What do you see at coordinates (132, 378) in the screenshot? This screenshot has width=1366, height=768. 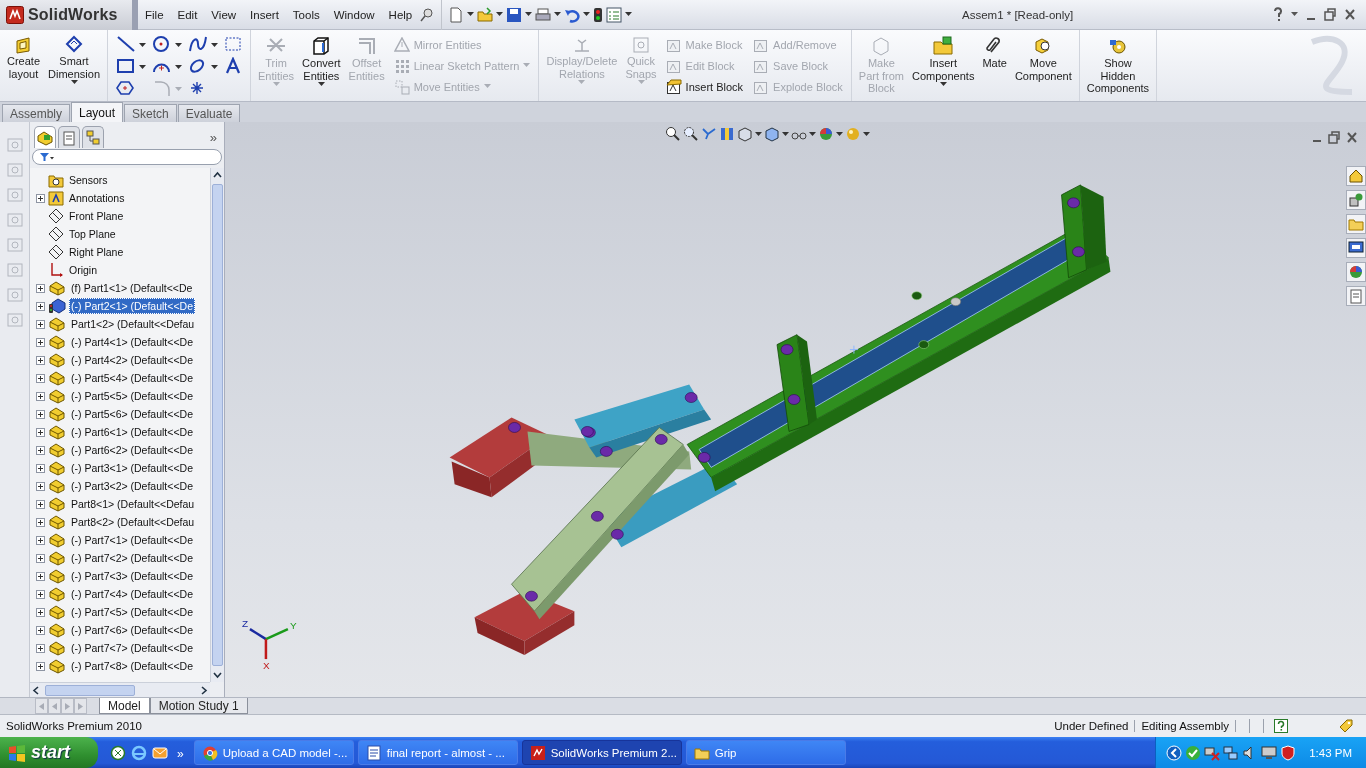 I see `tree-item: (-) Part5<4> (Default<<De` at bounding box center [132, 378].